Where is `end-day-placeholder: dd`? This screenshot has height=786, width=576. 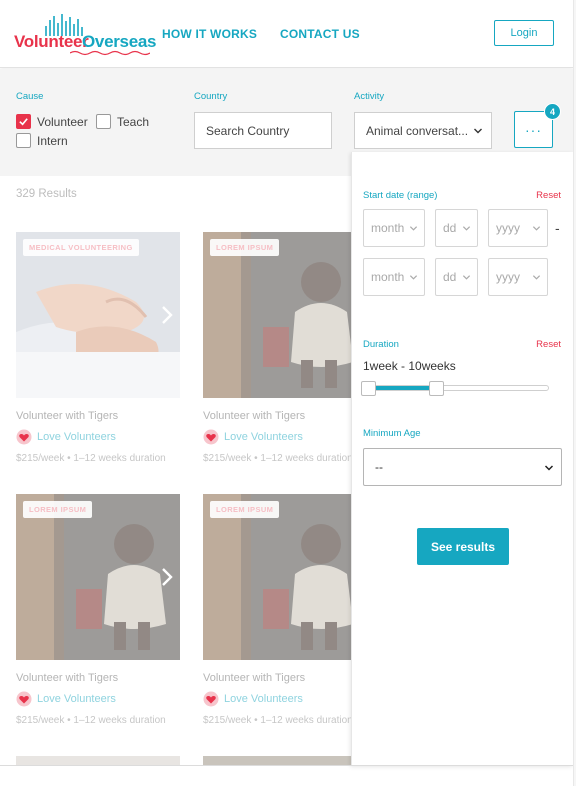 end-day-placeholder: dd is located at coordinates (450, 277).